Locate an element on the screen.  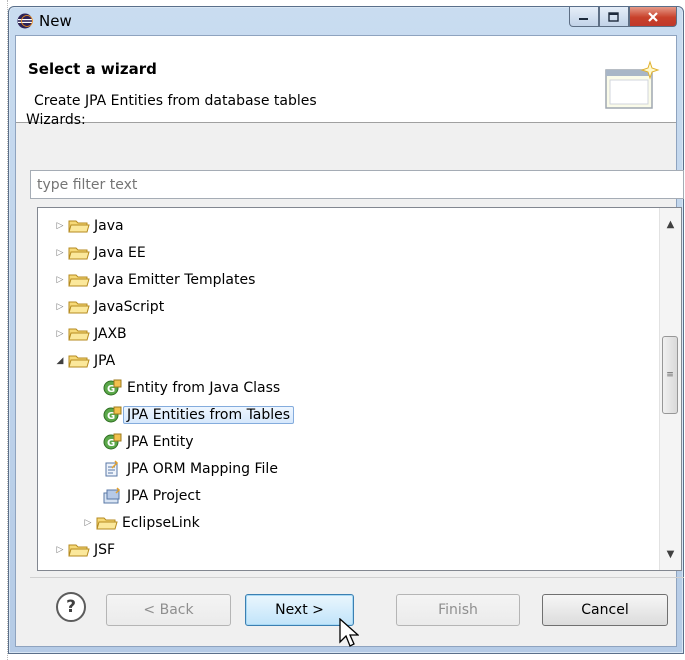
button-bar-separator is located at coordinates (357, 577).